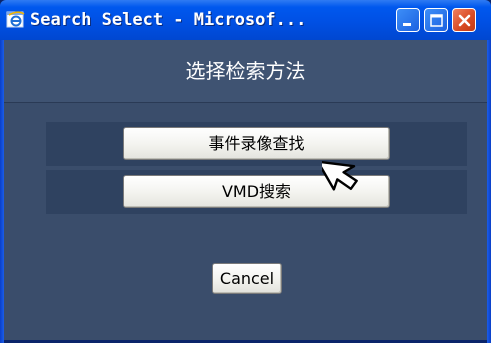 This screenshot has height=343, width=491. What do you see at coordinates (489, 191) in the screenshot?
I see `window-border-right` at bounding box center [489, 191].